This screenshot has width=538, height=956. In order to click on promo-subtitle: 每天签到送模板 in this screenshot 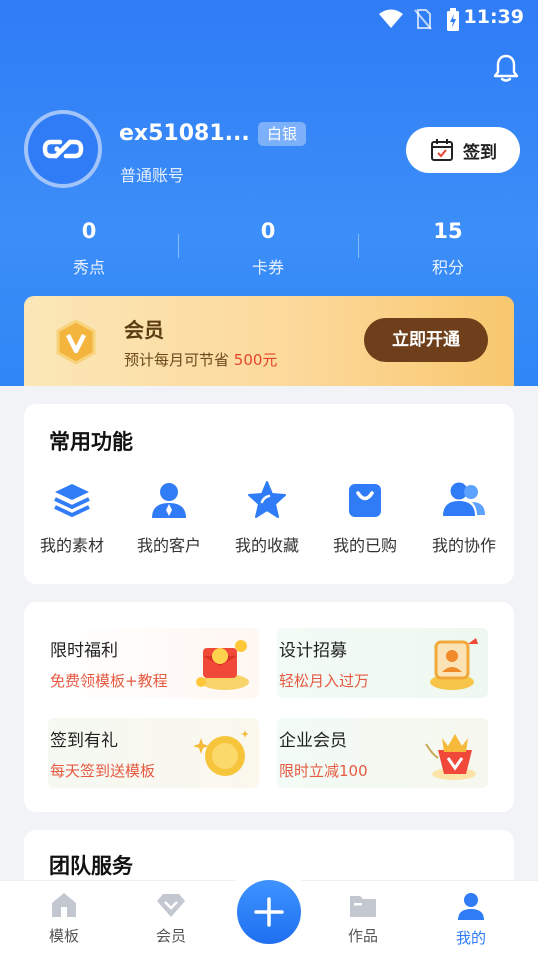, I will do `click(103, 771)`.